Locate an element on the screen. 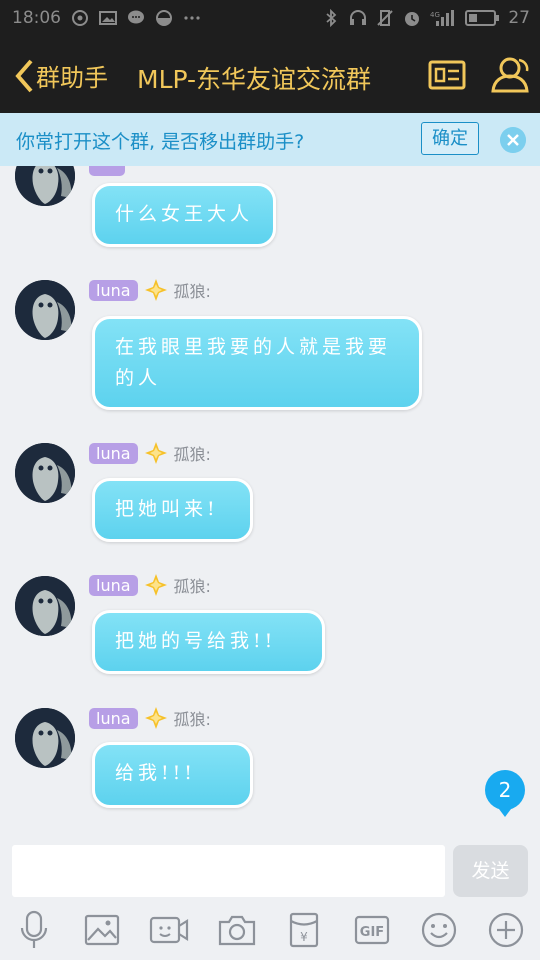  gif-button: GIF is located at coordinates (372, 930).